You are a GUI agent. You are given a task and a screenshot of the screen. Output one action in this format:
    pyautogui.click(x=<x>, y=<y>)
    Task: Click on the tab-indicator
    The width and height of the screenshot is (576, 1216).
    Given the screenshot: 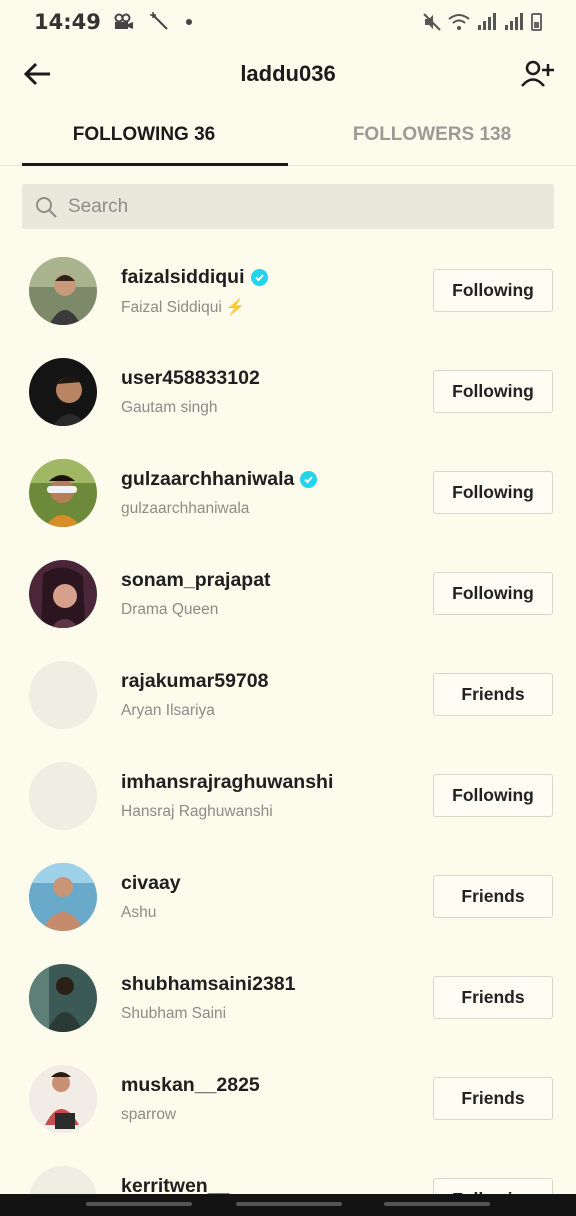 What is the action you would take?
    pyautogui.click(x=155, y=164)
    